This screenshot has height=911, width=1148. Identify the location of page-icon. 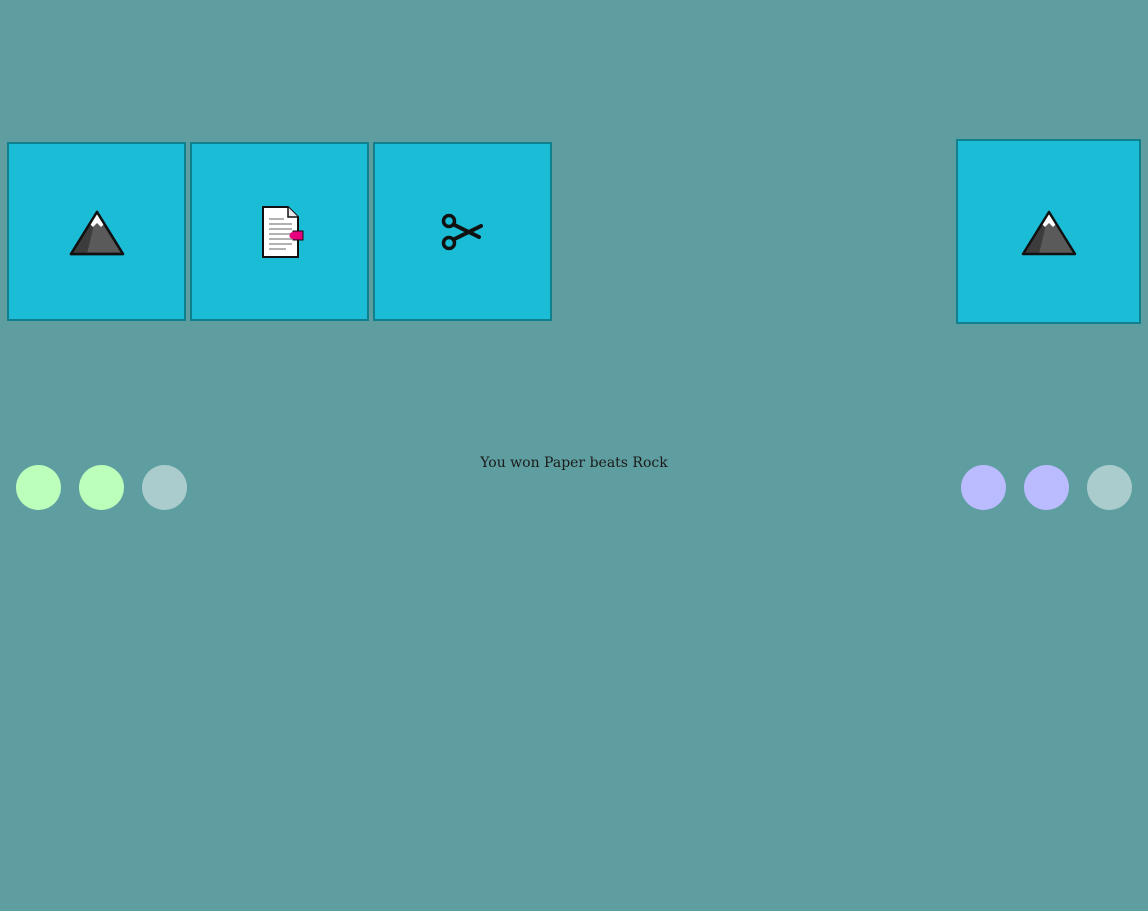
(282, 231).